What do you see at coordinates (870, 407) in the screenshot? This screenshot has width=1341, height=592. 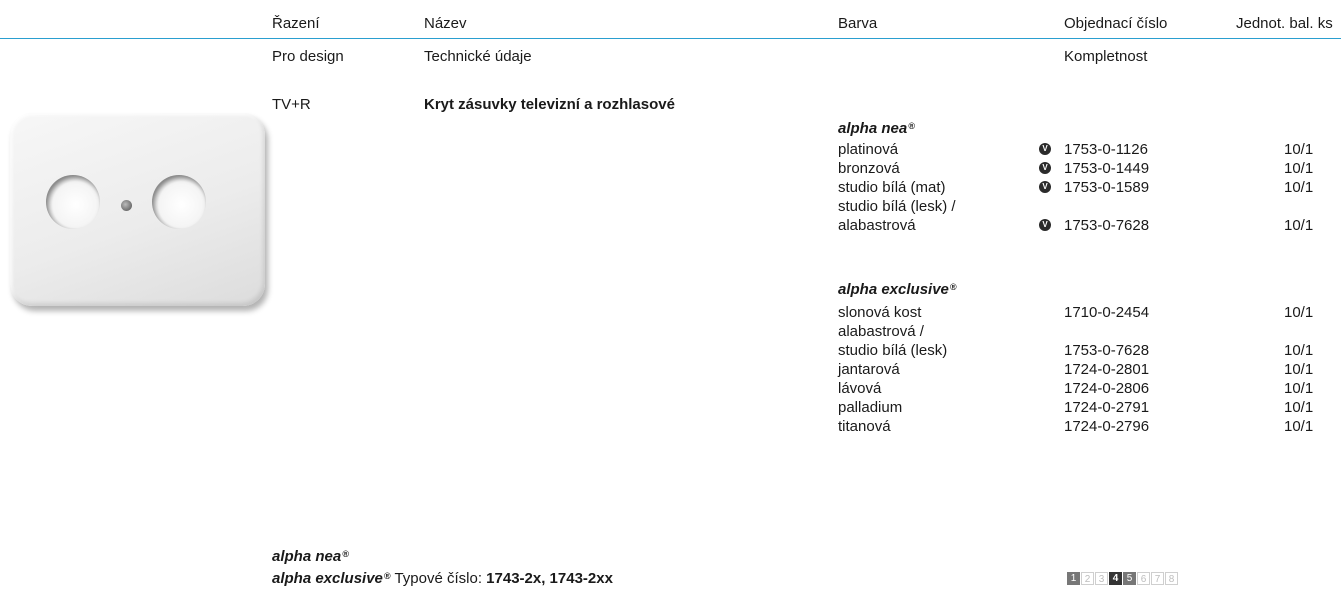 I see `color-name: palladium` at bounding box center [870, 407].